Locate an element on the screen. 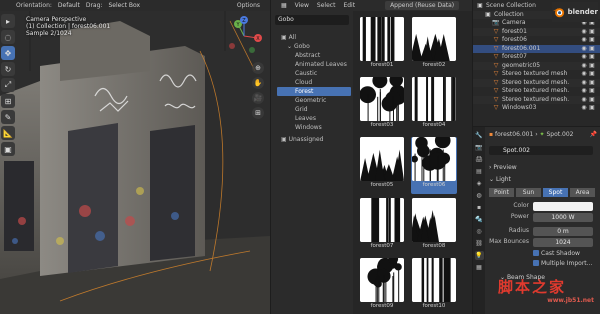 The image size is (600, 314). asset-tile: forest05 is located at coordinates (382, 165).